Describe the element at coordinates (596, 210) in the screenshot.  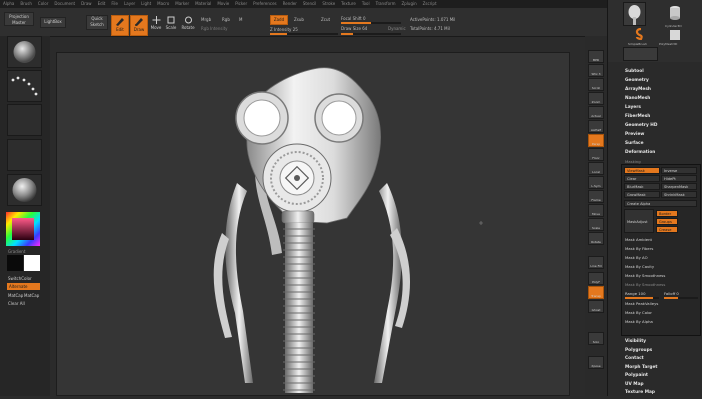
I see `shelf-move-button: Move` at that location.